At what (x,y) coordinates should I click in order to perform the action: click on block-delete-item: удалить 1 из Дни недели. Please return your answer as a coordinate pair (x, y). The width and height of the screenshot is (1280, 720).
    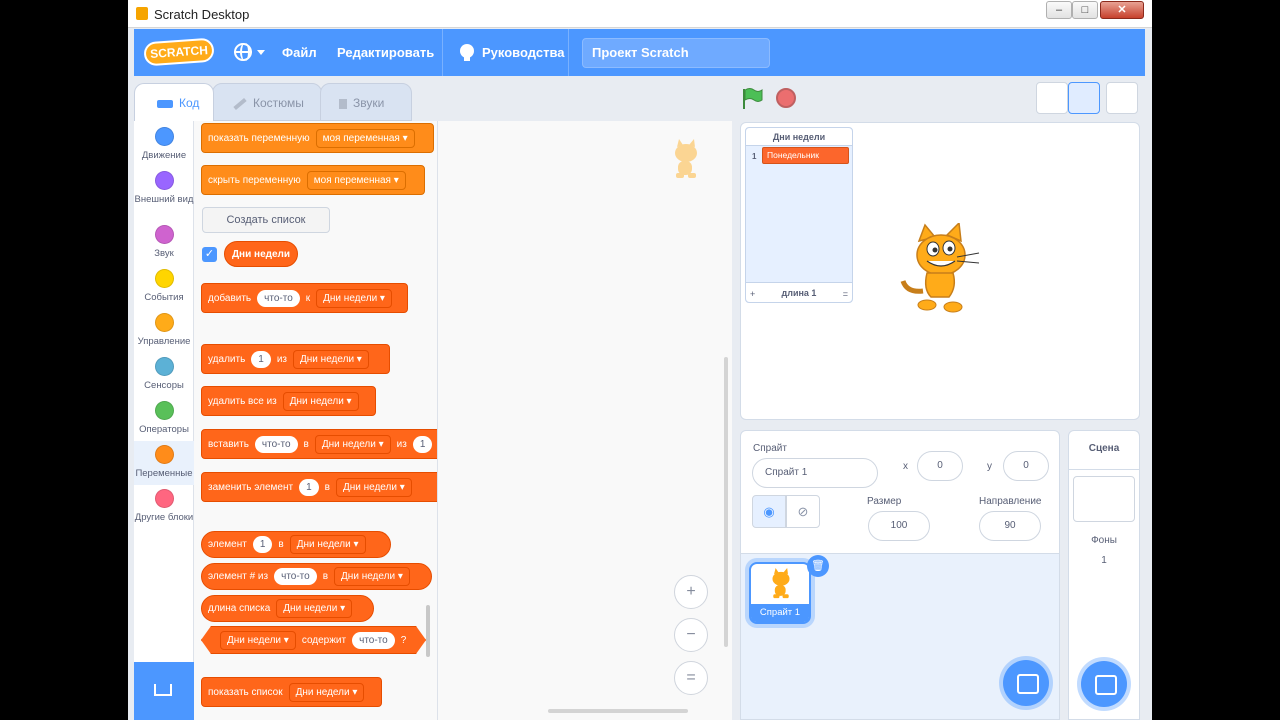
    Looking at the image, I should click on (295, 359).